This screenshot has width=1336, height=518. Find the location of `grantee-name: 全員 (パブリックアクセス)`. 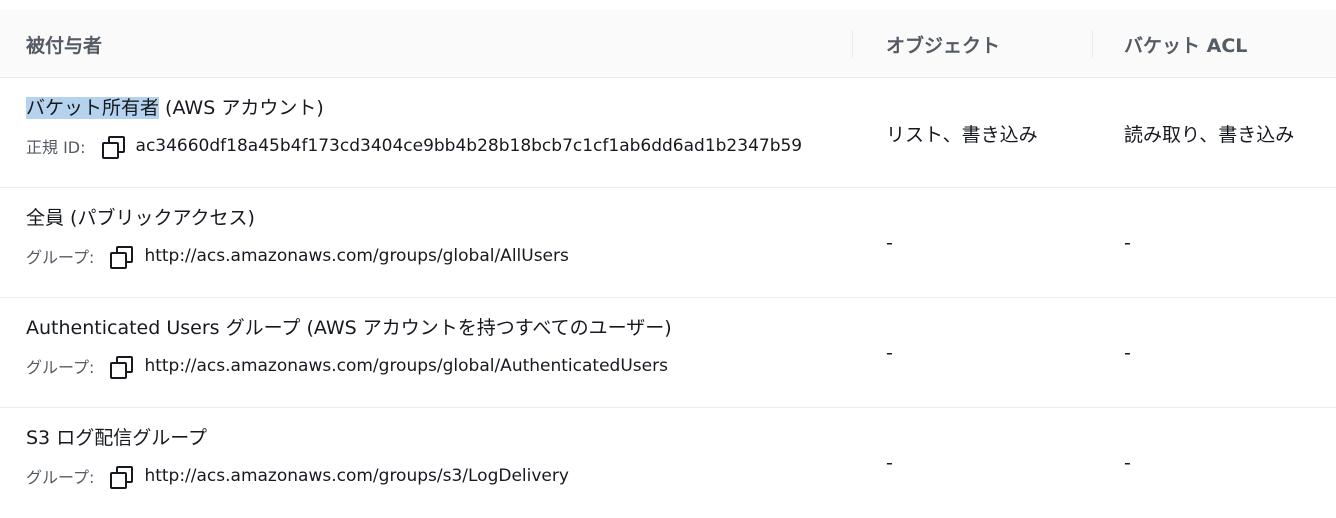

grantee-name: 全員 (パブリックアクセス) is located at coordinates (140, 218).